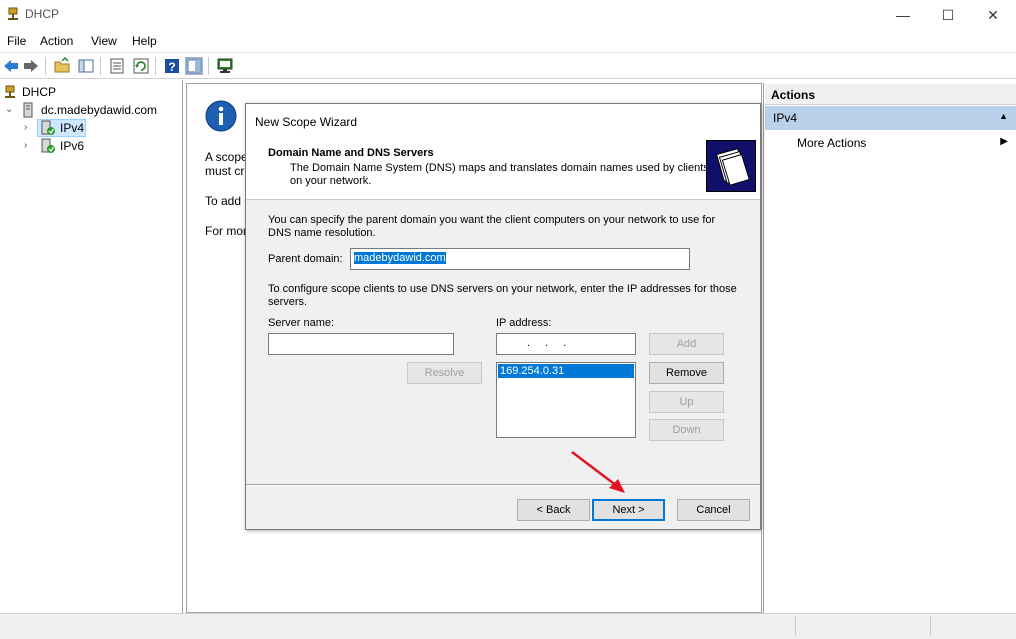 This screenshot has width=1016, height=639. I want to click on tree-item-ipv6: › IPv6, so click(90, 146).